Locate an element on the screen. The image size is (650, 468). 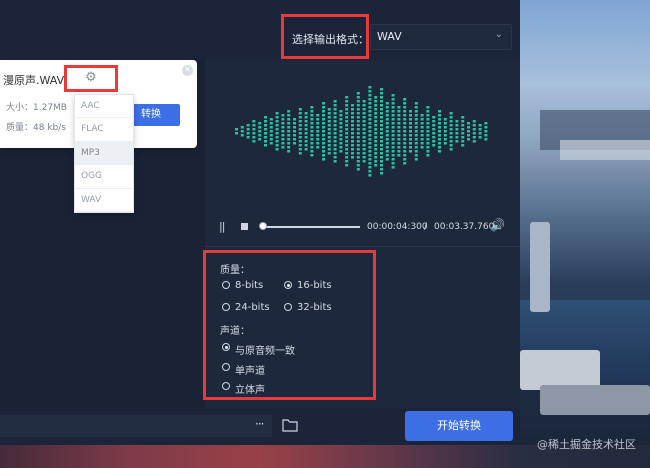
pause-icon: || is located at coordinates (222, 226).